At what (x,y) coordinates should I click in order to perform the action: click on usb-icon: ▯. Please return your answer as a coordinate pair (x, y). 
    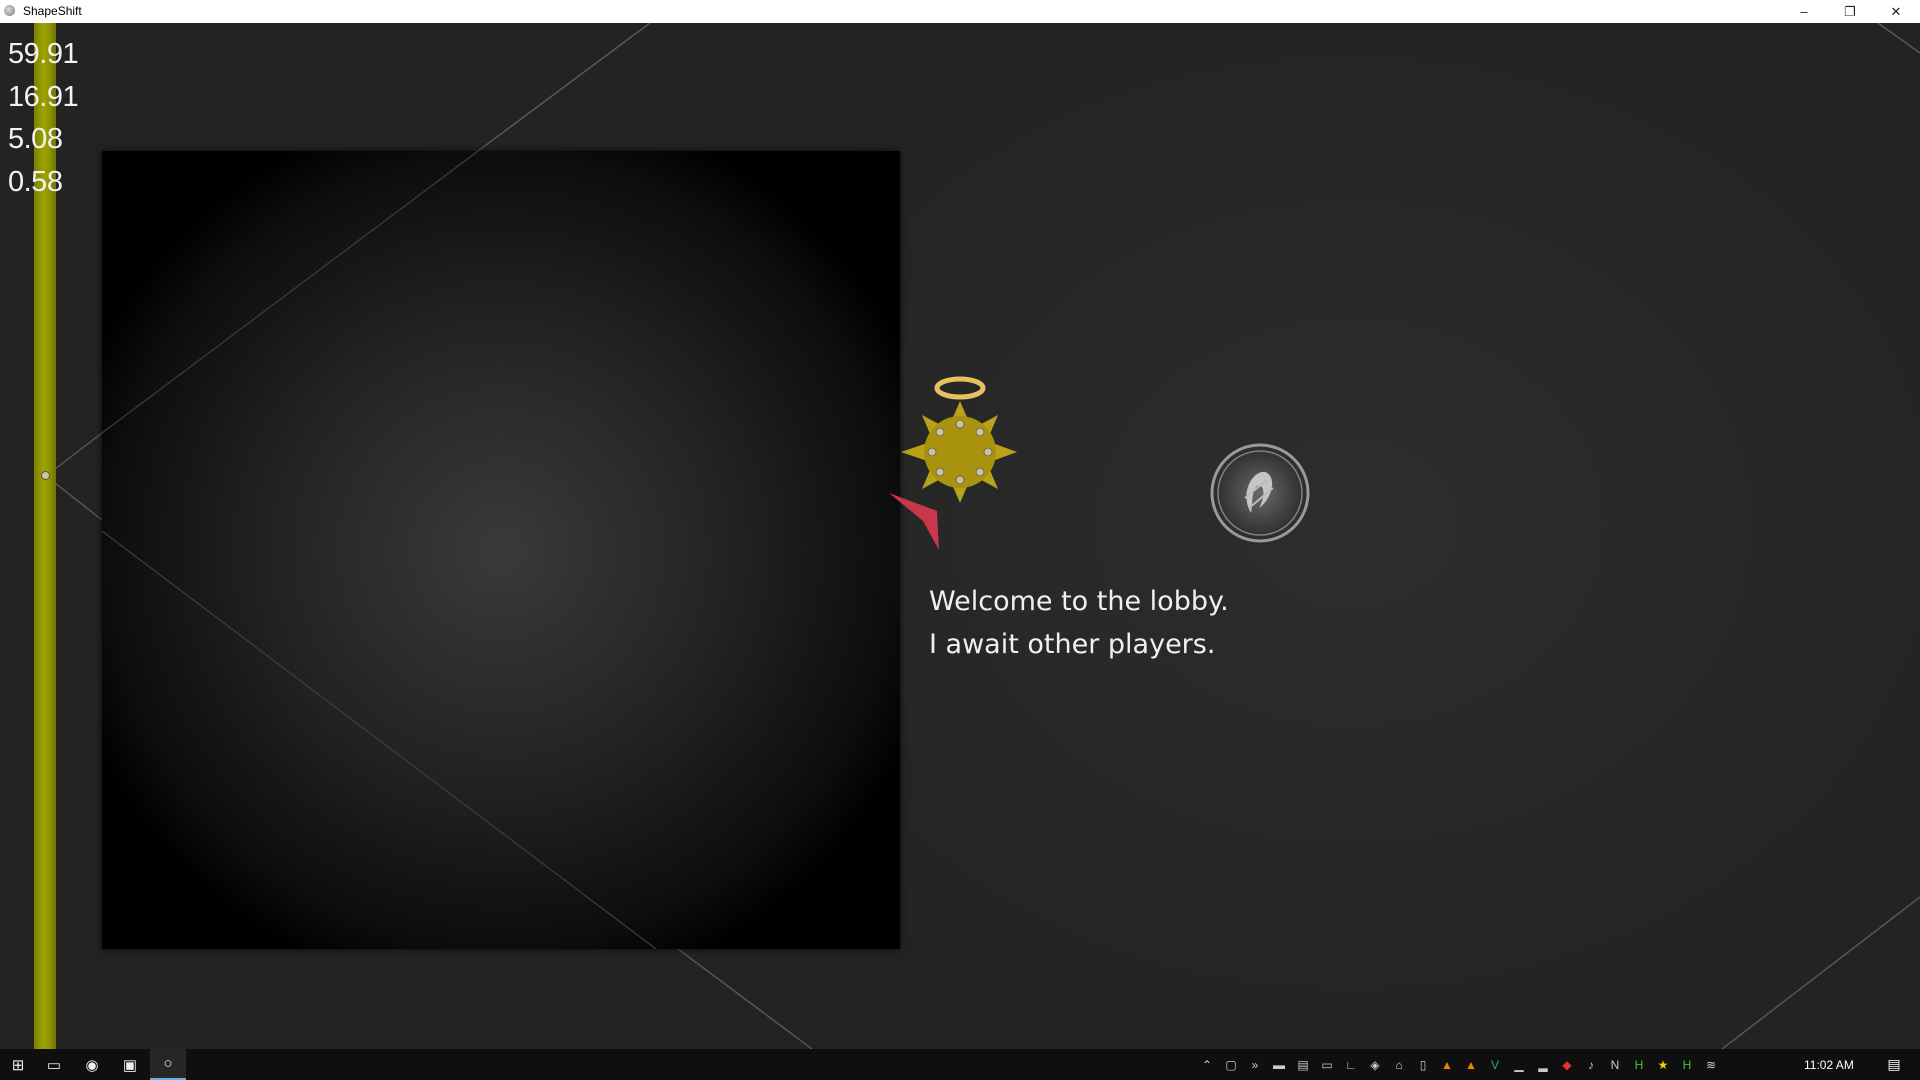
    Looking at the image, I should click on (1423, 1064).